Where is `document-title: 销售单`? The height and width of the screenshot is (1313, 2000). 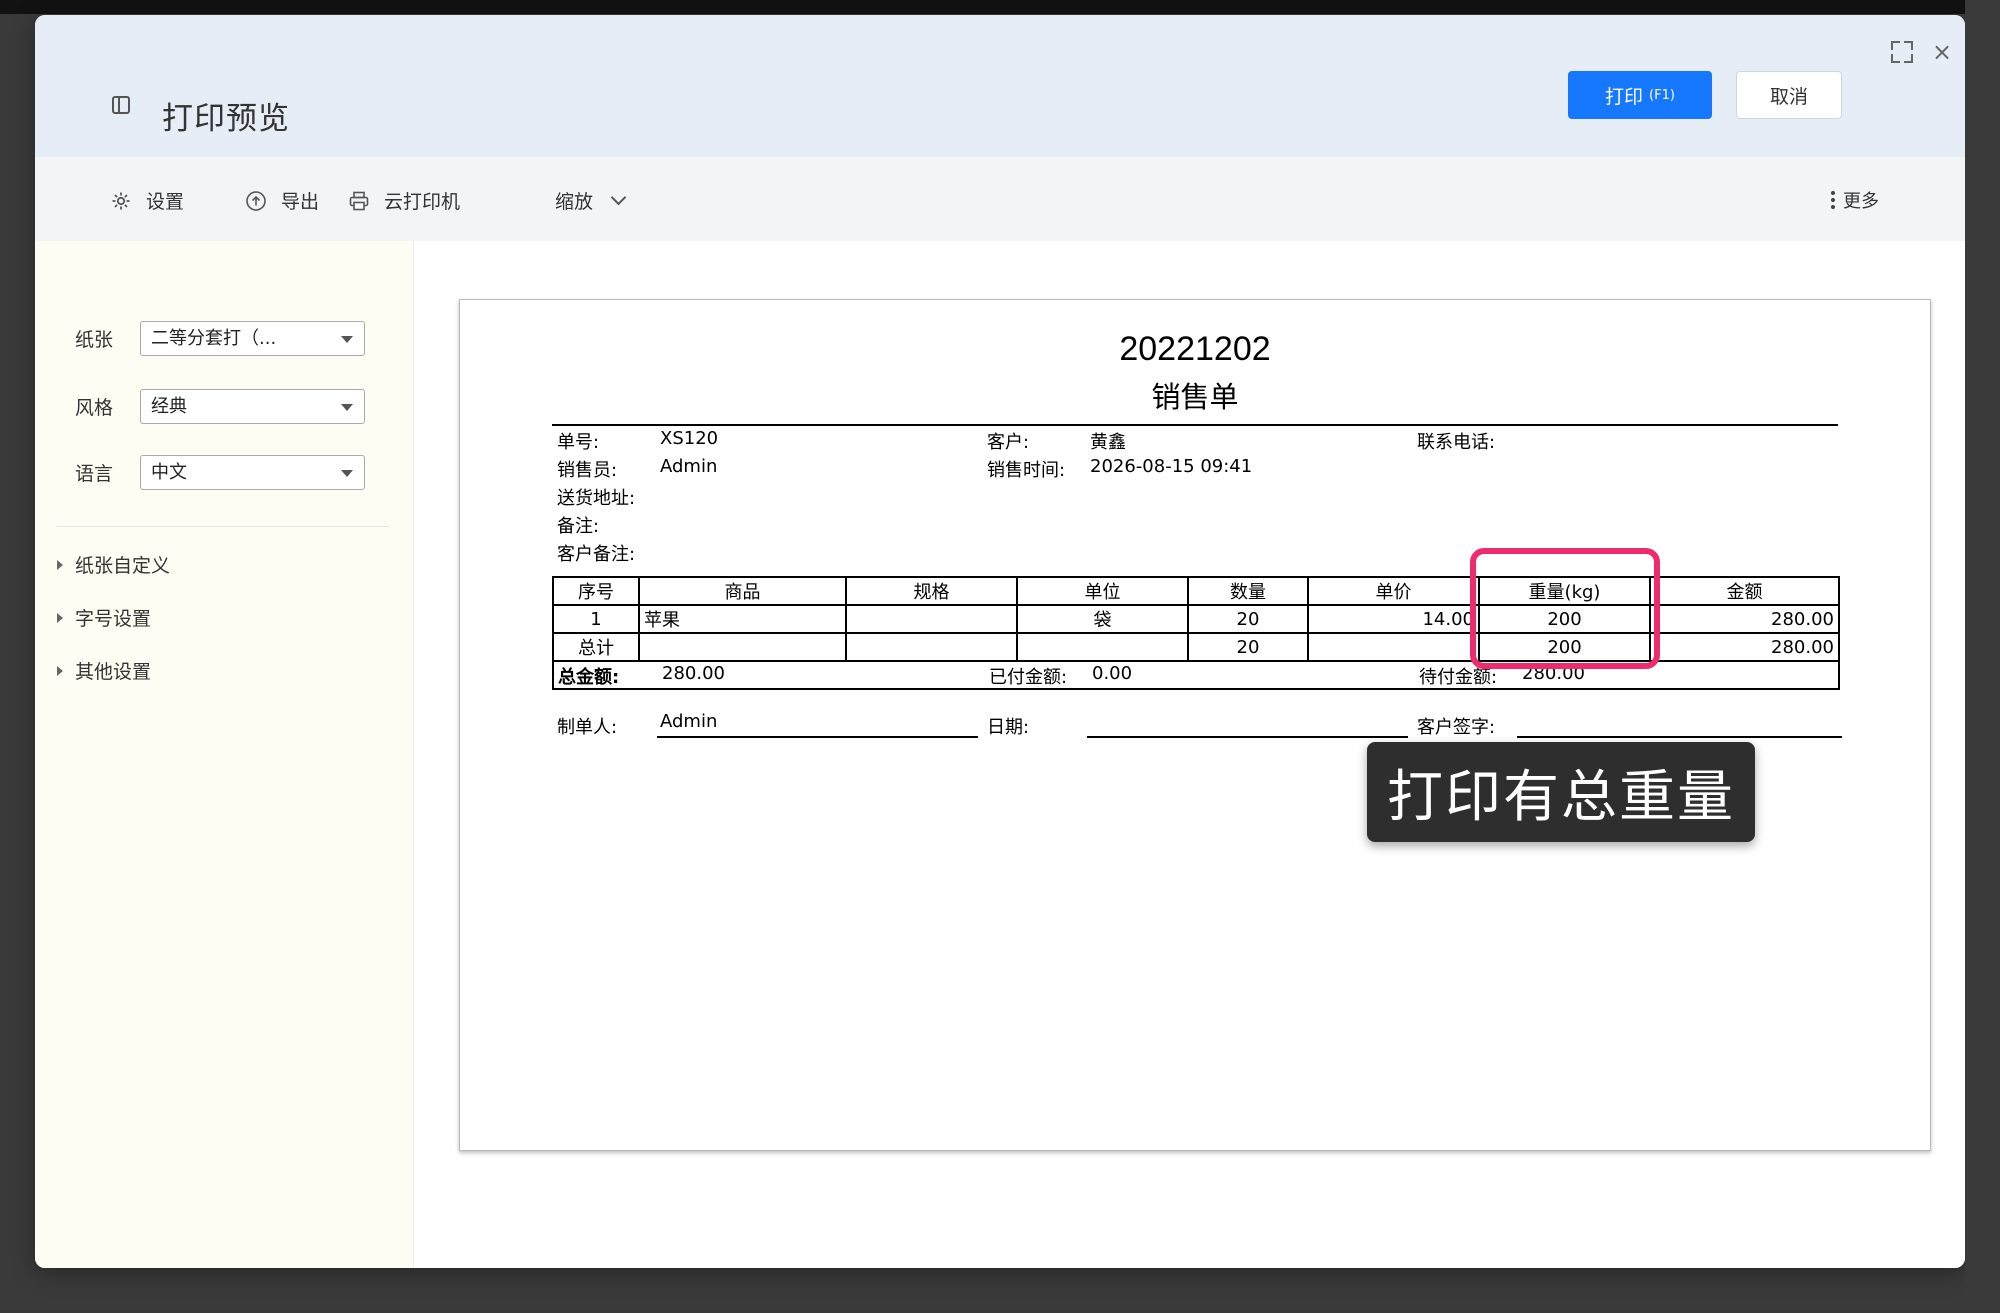 document-title: 销售单 is located at coordinates (1195, 397).